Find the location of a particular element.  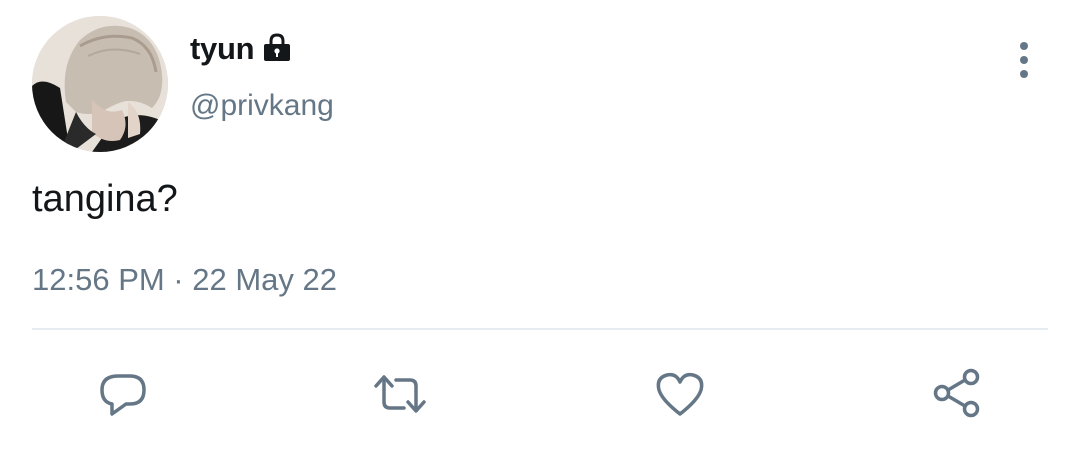

reply-icon is located at coordinates (123, 395).